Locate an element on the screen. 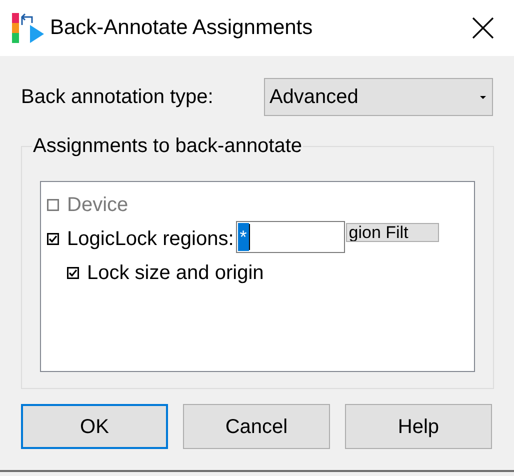 The height and width of the screenshot is (476, 514). dialog-button: OK is located at coordinates (94, 426).